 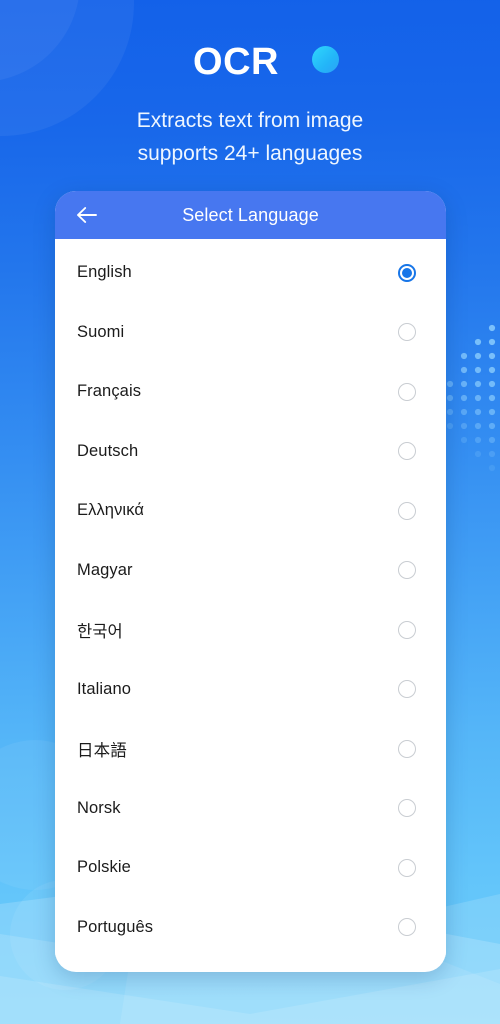 What do you see at coordinates (115, 926) in the screenshot?
I see `language-label: Português` at bounding box center [115, 926].